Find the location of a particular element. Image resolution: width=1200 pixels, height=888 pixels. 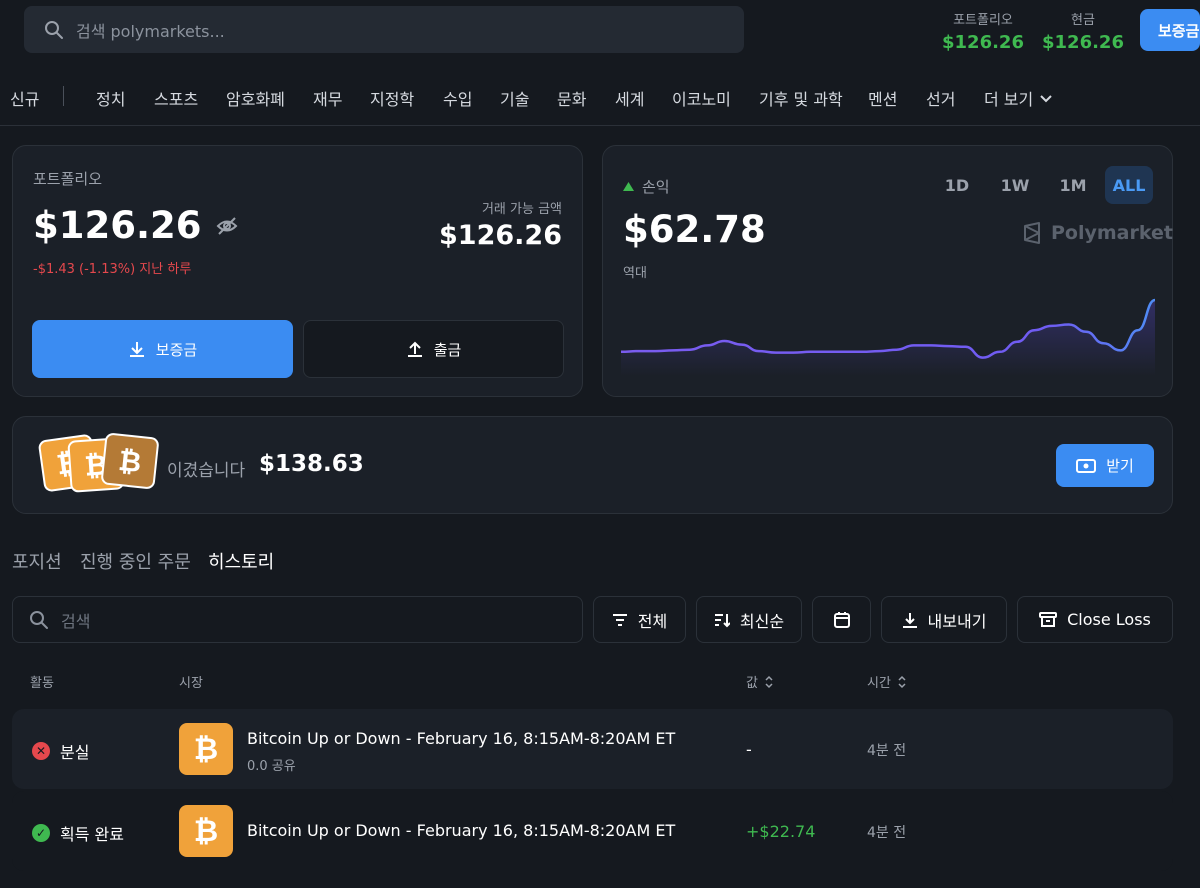

tradable-value: $126.26 is located at coordinates (500, 235).